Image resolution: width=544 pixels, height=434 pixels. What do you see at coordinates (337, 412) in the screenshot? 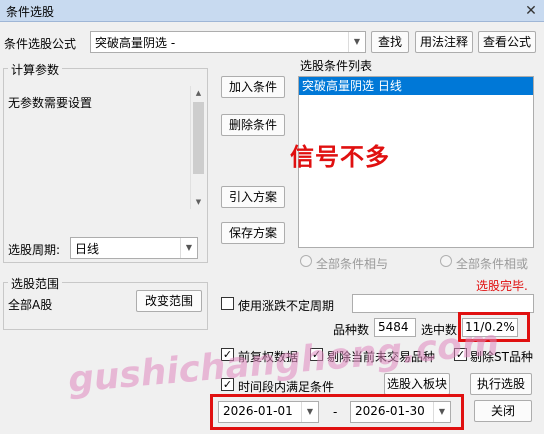
I see `date-highlight-box` at bounding box center [337, 412].